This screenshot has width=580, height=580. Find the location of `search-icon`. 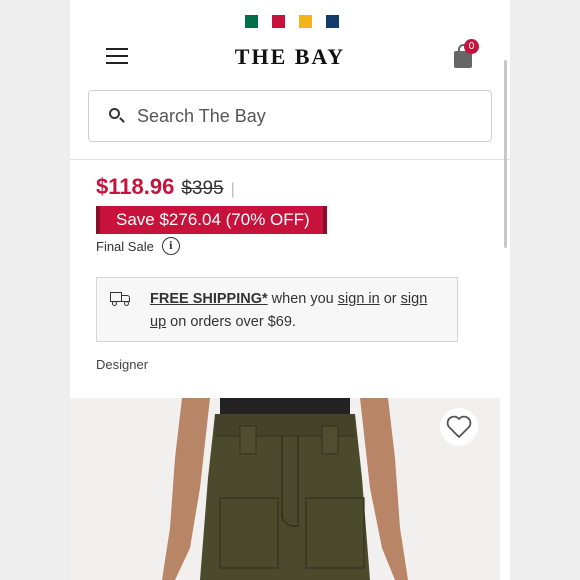

search-icon is located at coordinates (117, 116).